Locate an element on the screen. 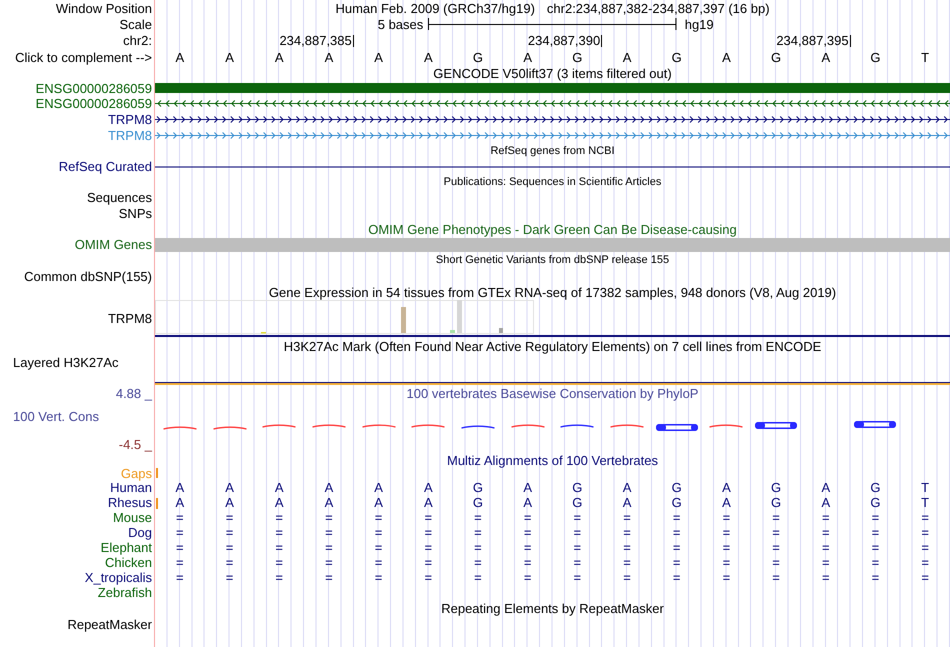  species-label: Zebrafish is located at coordinates (125, 592).